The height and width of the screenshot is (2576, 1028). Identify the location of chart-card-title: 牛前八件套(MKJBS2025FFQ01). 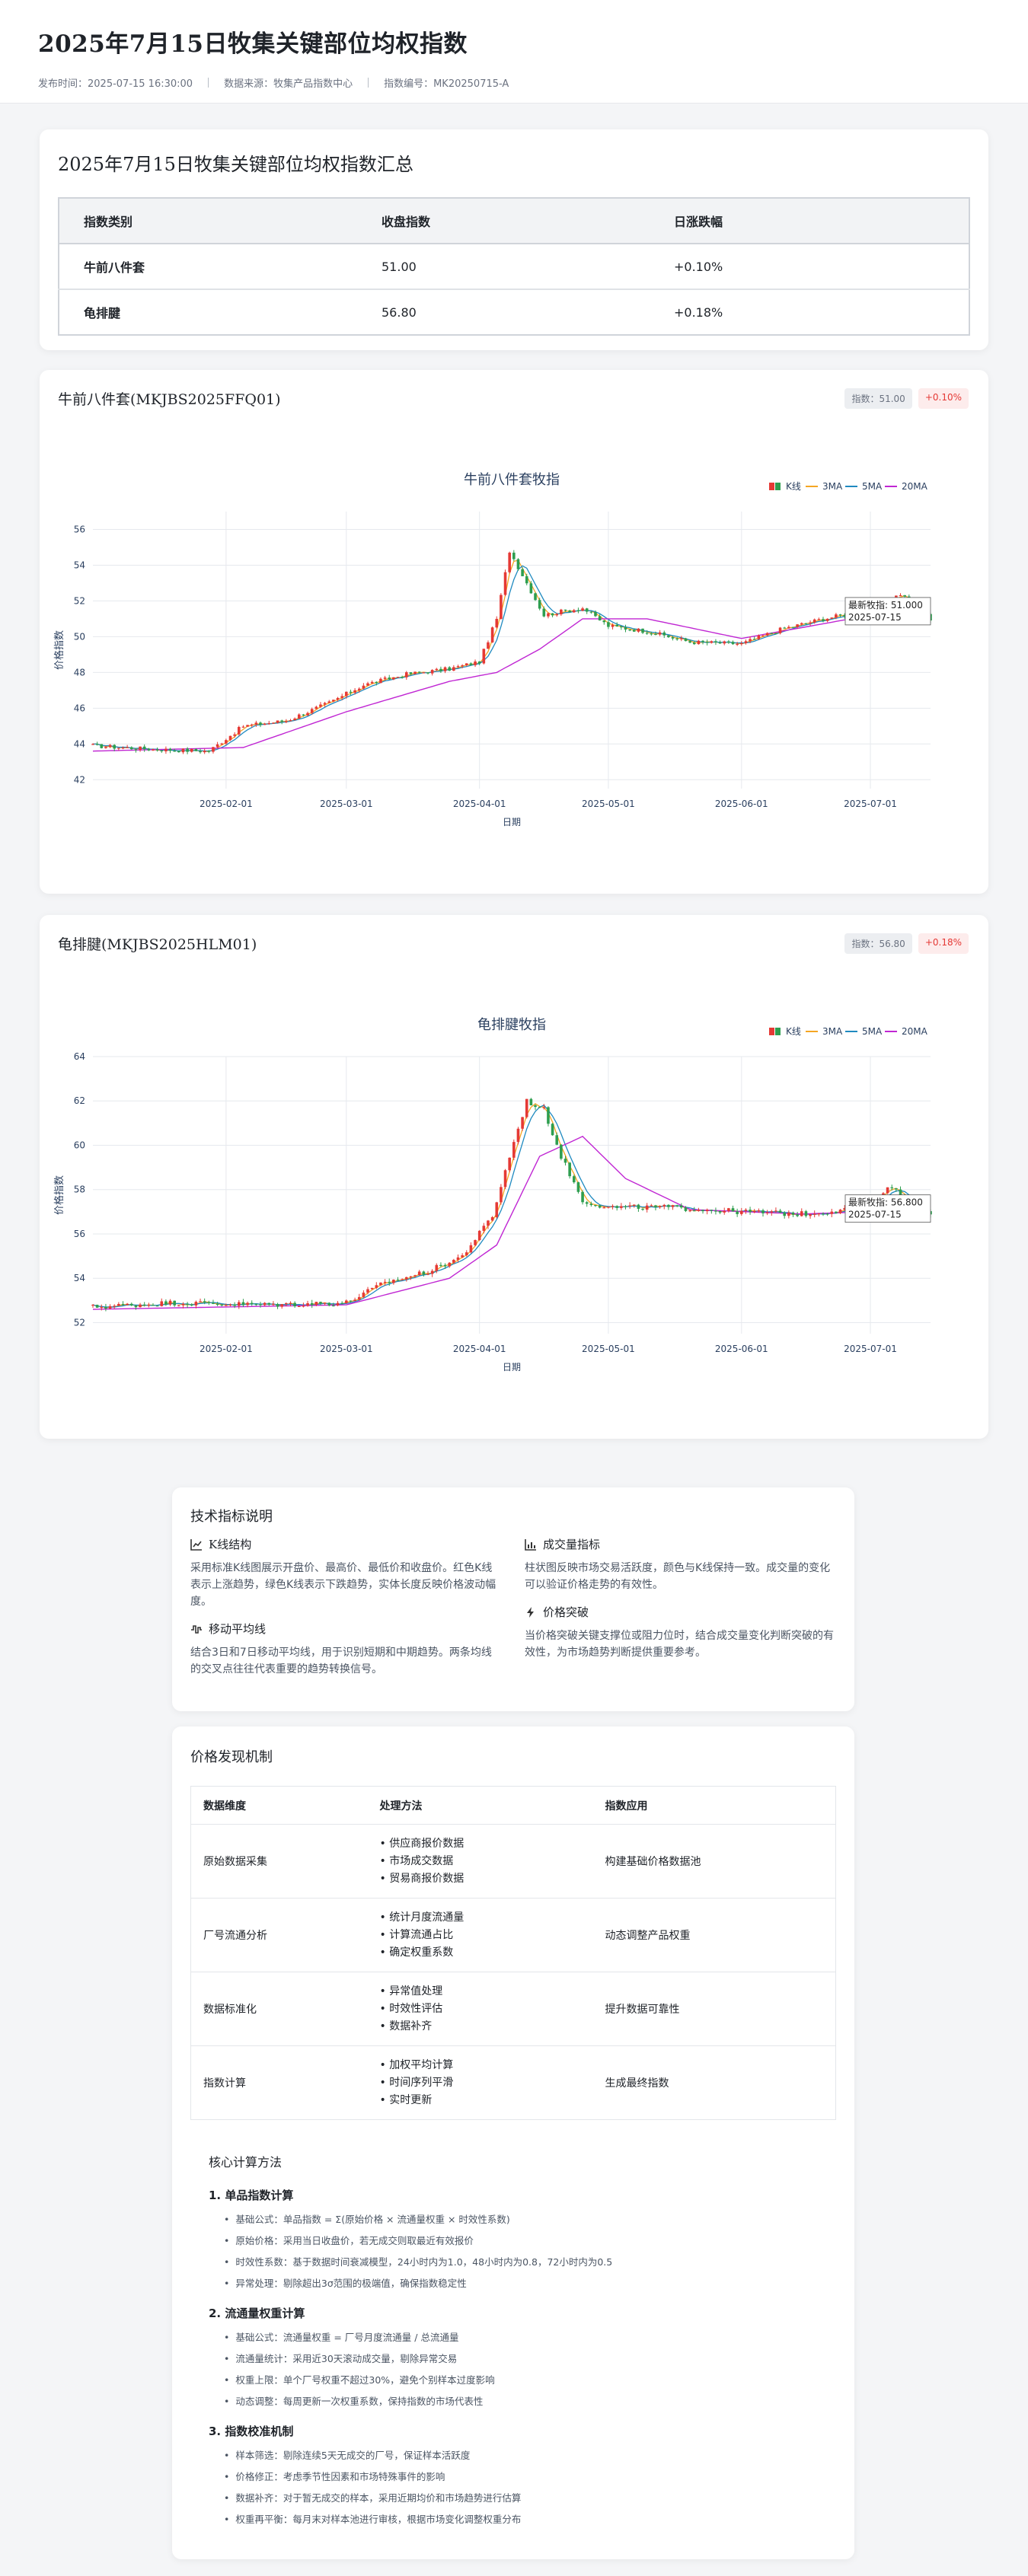
(169, 400).